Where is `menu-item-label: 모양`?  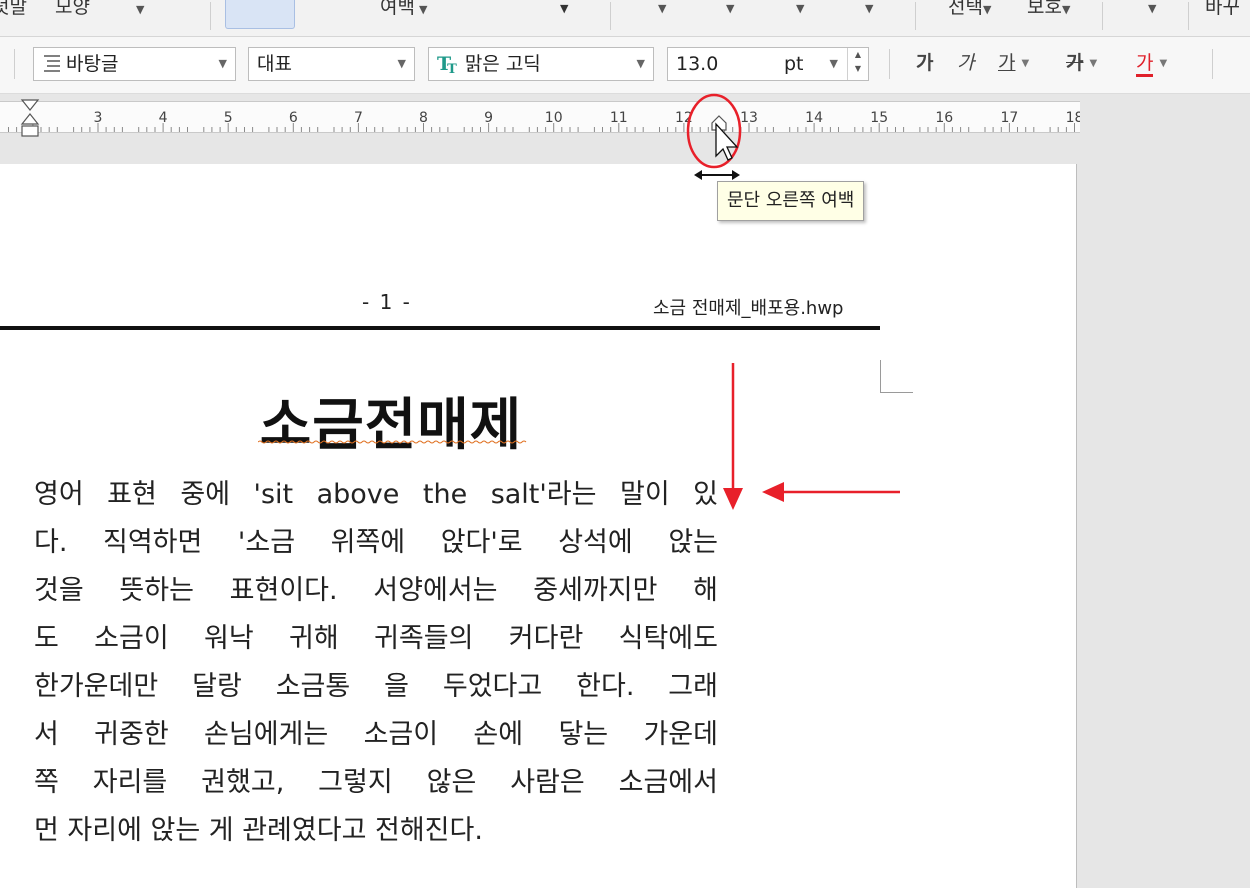
menu-item-label: 모양 is located at coordinates (72, 9).